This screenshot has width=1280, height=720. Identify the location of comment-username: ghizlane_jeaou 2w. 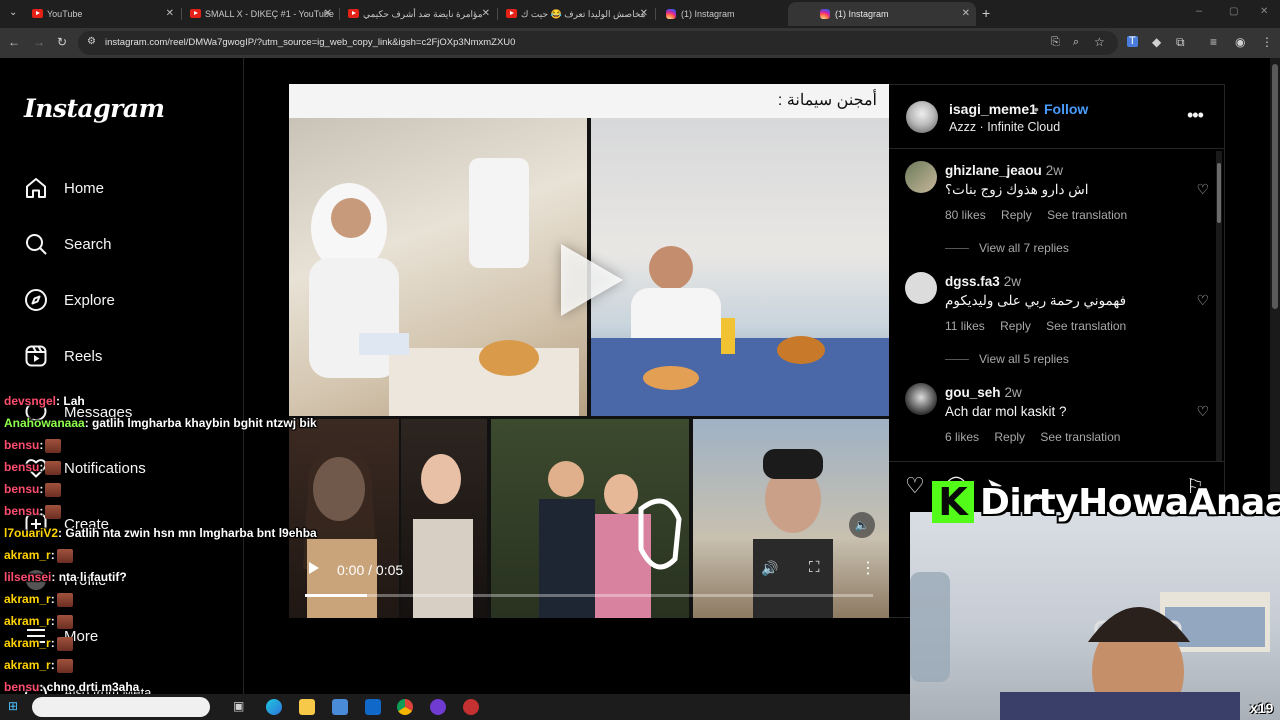
(1004, 170).